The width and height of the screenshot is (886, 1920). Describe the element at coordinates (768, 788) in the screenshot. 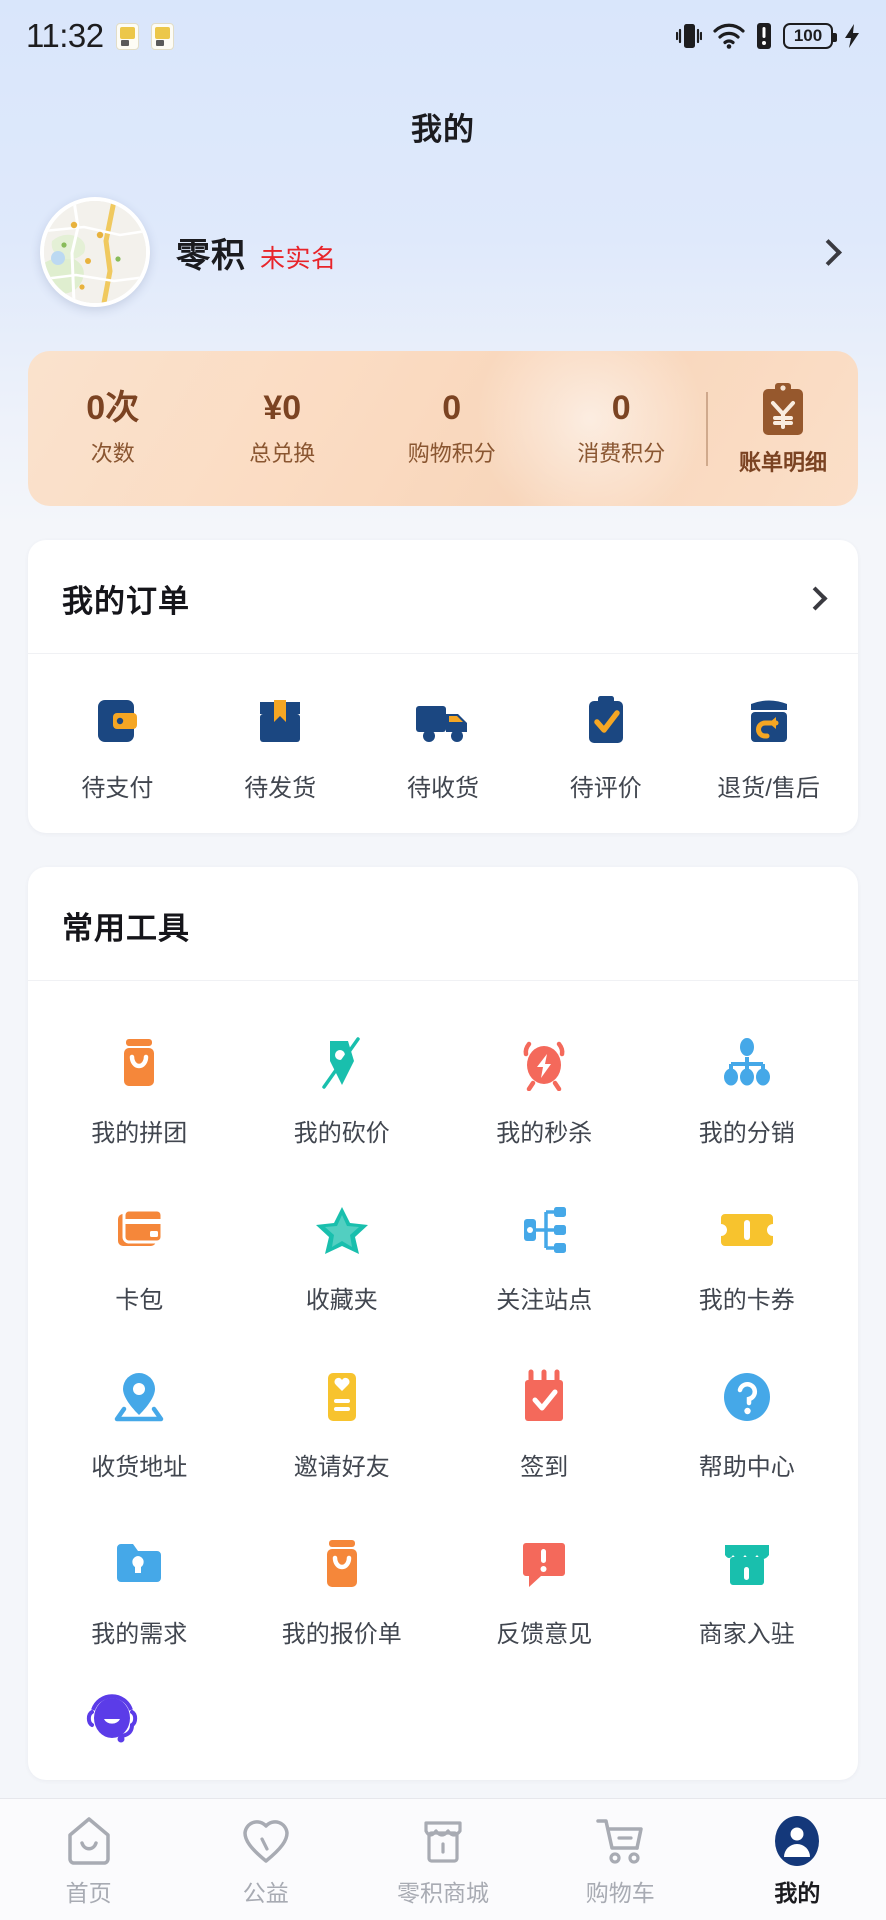

I see `order-label: 退货/售后` at that location.